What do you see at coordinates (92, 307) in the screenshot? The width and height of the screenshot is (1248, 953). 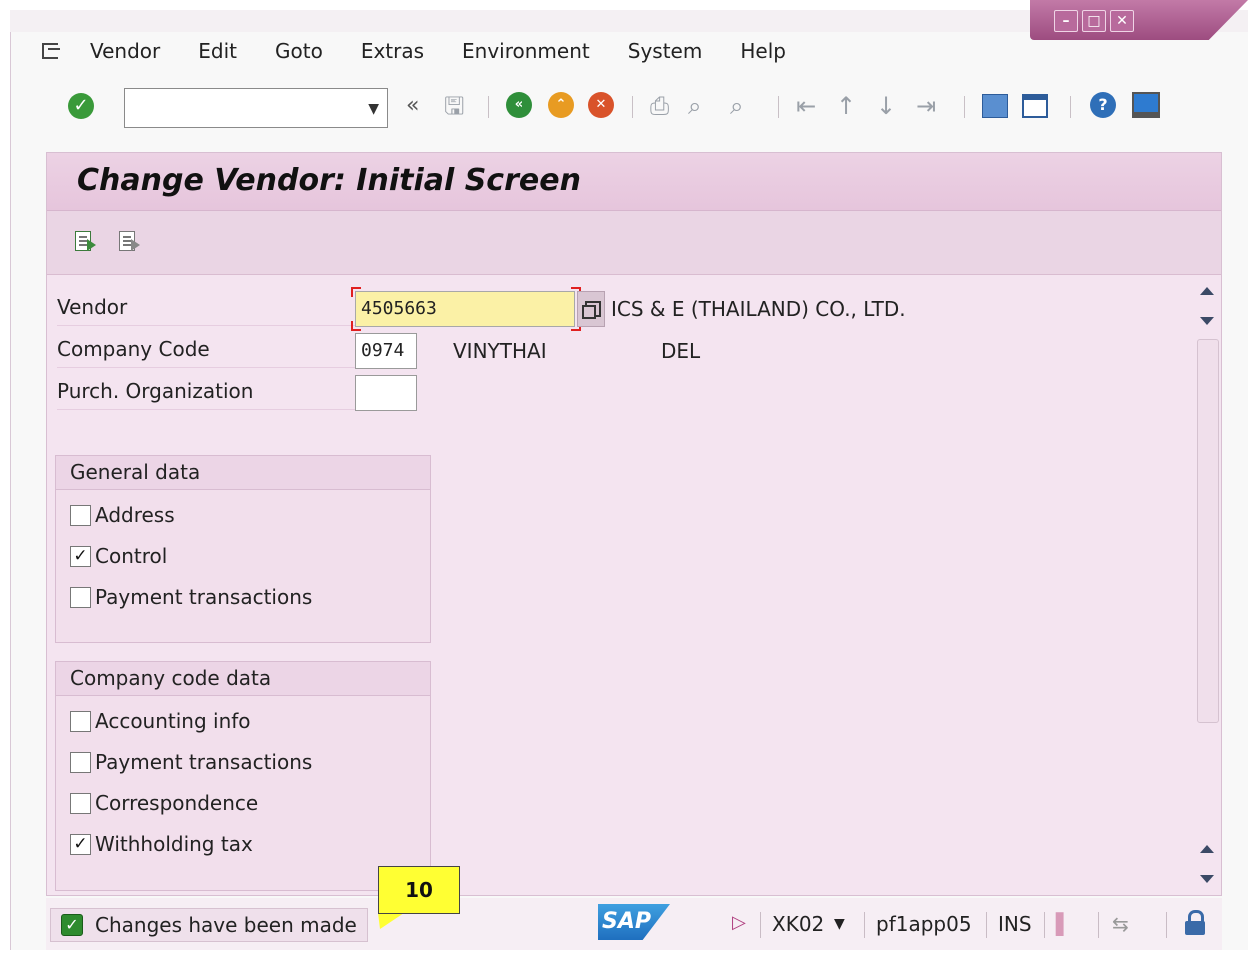 I see `vendor-label: Vendor` at bounding box center [92, 307].